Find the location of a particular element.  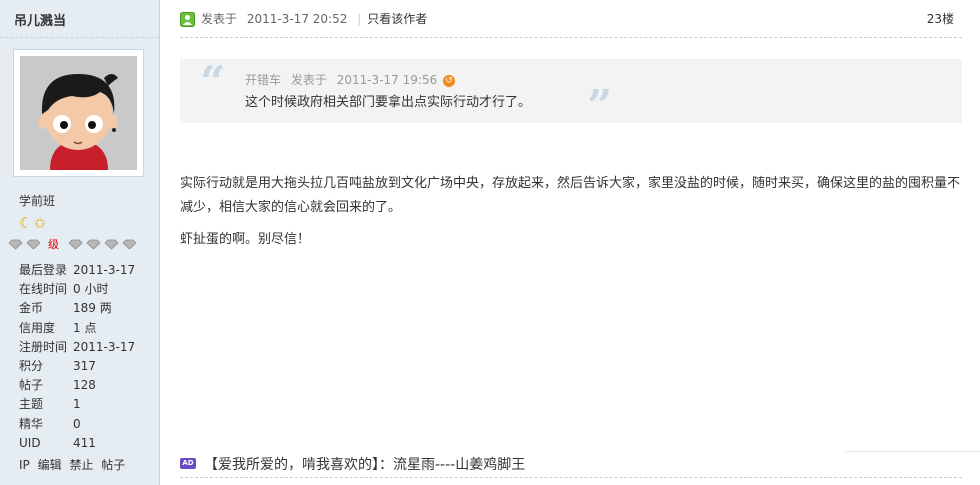

post-header: 发表于 2011-3-17 20:52 | 只看该作者 23楼 is located at coordinates (571, 24).